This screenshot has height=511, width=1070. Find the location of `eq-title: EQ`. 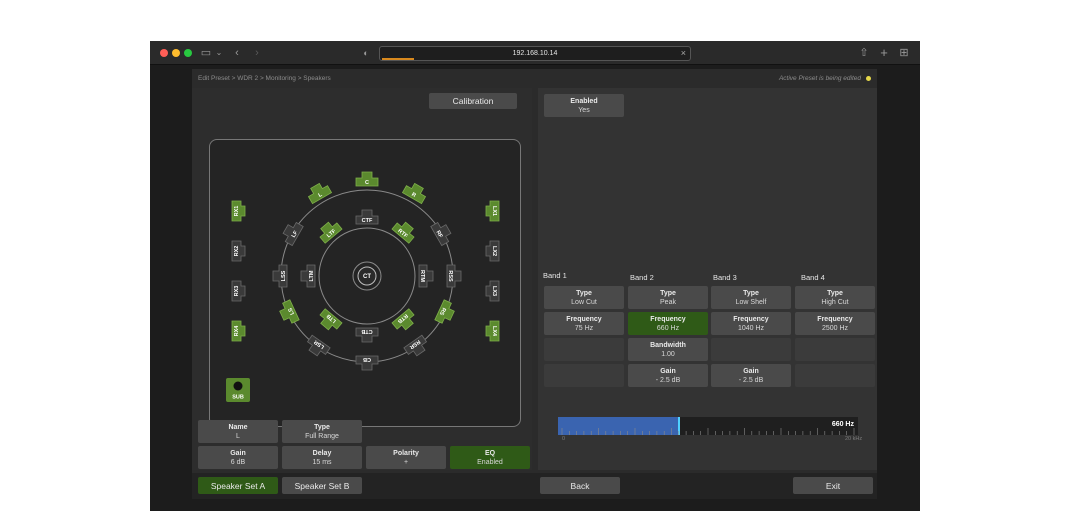

eq-title: EQ is located at coordinates (490, 453).